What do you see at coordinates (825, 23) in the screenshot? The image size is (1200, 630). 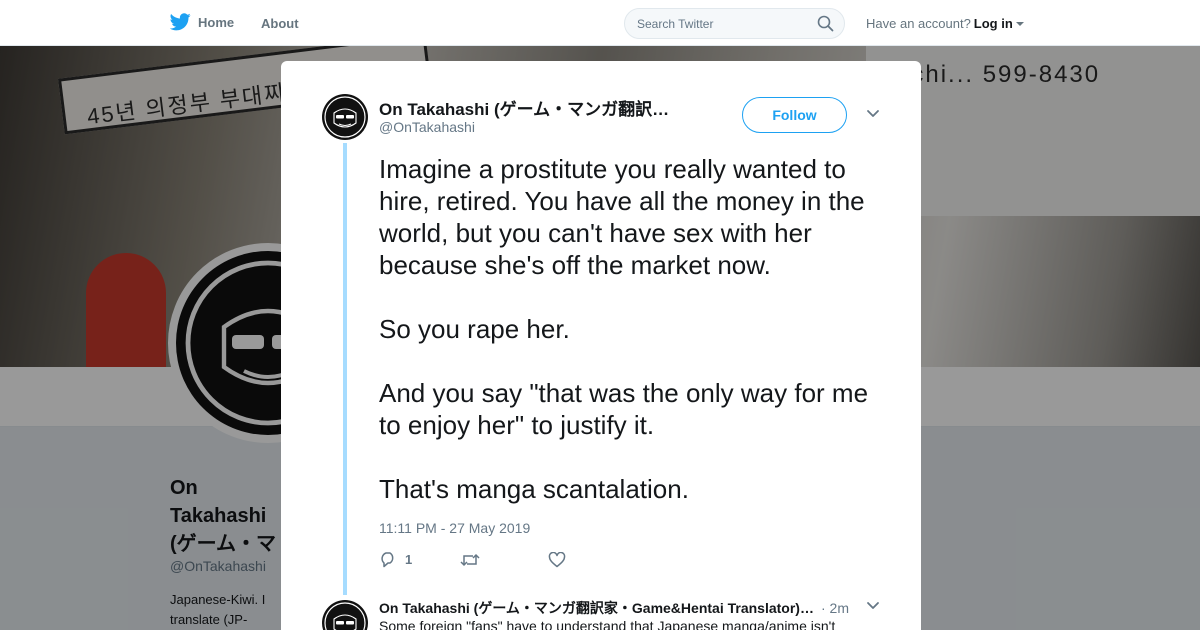 I see `search-icon` at bounding box center [825, 23].